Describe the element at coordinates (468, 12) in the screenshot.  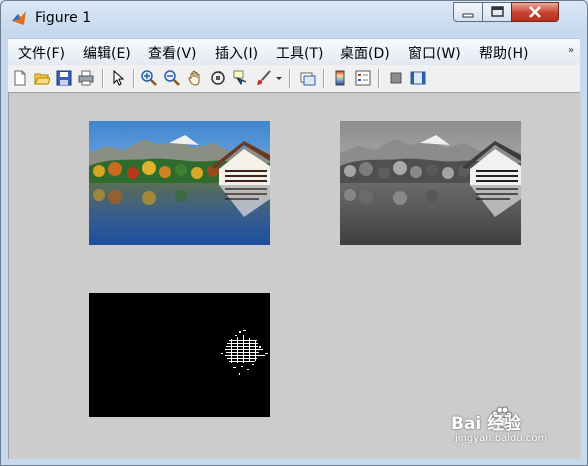
I see `minimize-button` at that location.